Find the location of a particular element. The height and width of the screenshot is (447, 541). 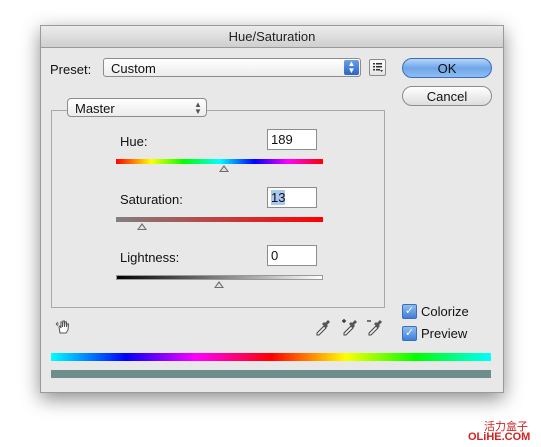

watermark-site: OLiHE.COM is located at coordinates (499, 437).